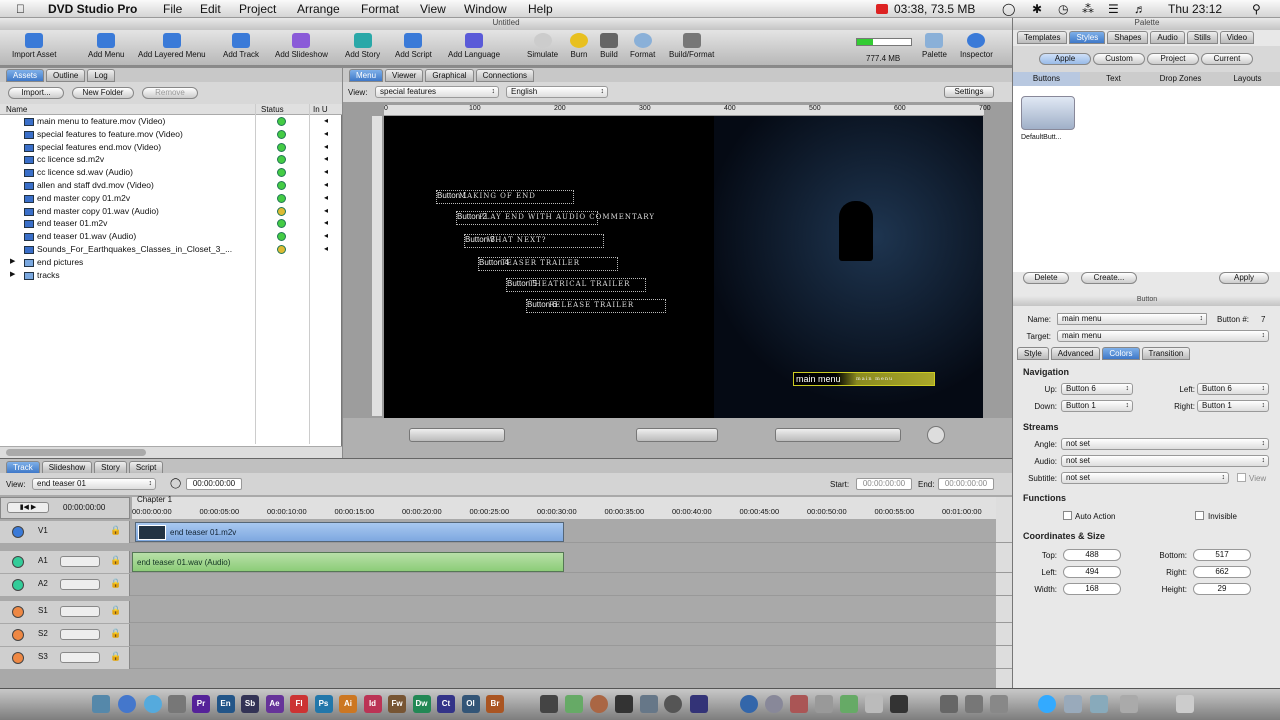 The height and width of the screenshot is (720, 1280). What do you see at coordinates (542, 46) in the screenshot?
I see `simulate-button: Simulate` at bounding box center [542, 46].